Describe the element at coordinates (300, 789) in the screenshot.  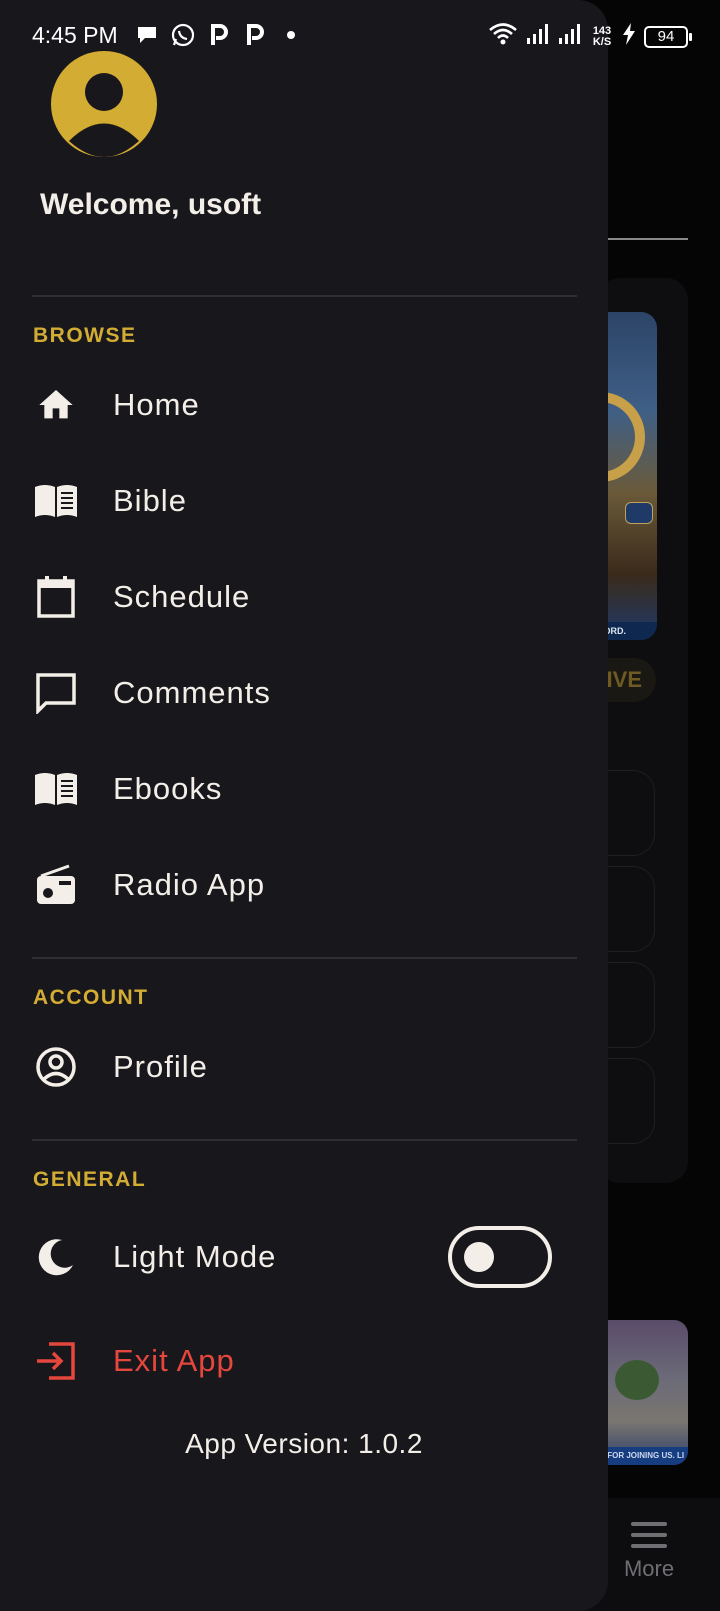
I see `nav-item-ebooks: Ebooks` at that location.